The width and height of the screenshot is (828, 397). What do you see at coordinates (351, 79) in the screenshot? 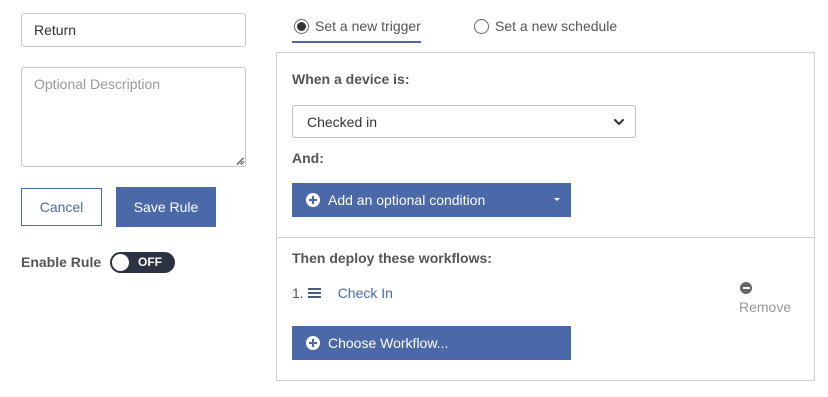
I see `when-device-label: When a device is:` at bounding box center [351, 79].